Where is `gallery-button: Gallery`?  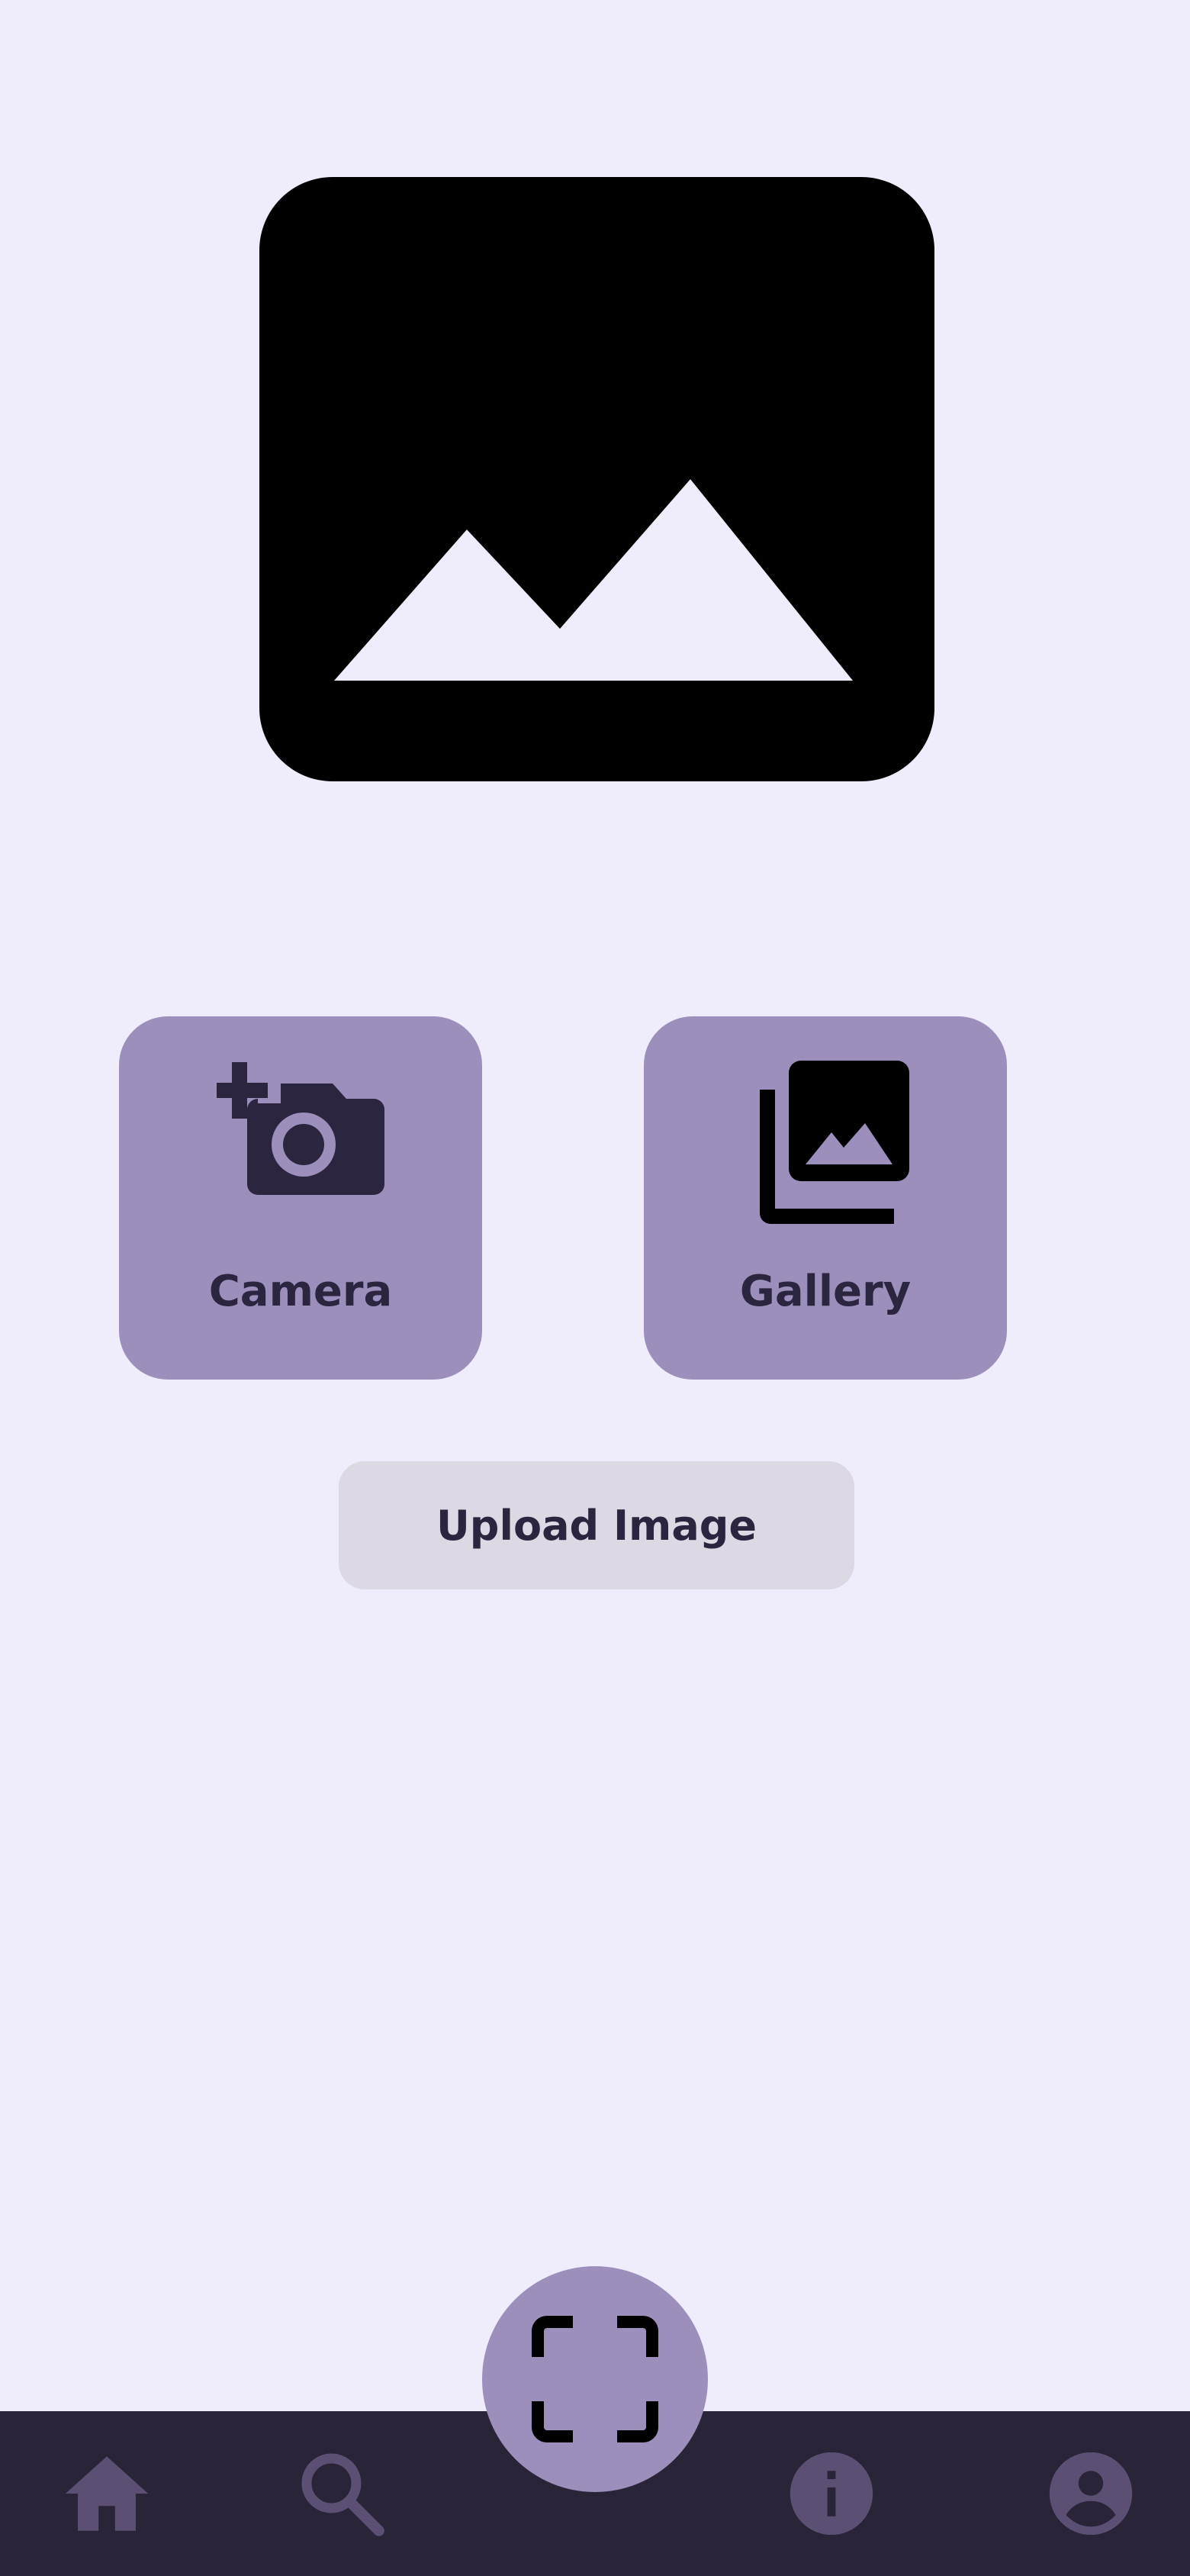 gallery-button: Gallery is located at coordinates (825, 1198).